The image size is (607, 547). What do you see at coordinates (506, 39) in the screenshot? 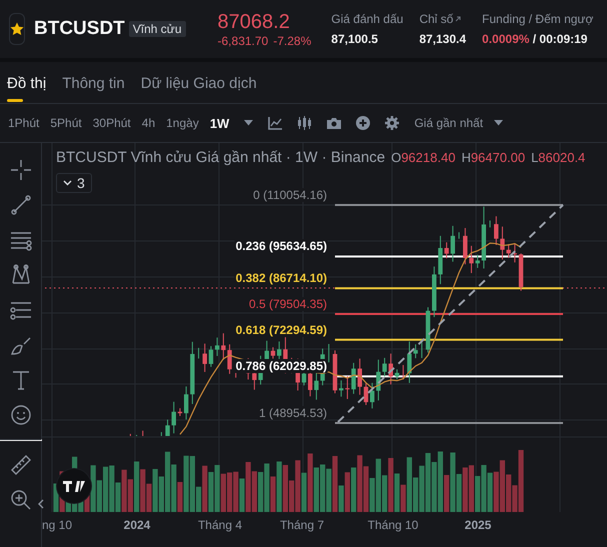
I see `funding-rate: 0.0009%` at bounding box center [506, 39].